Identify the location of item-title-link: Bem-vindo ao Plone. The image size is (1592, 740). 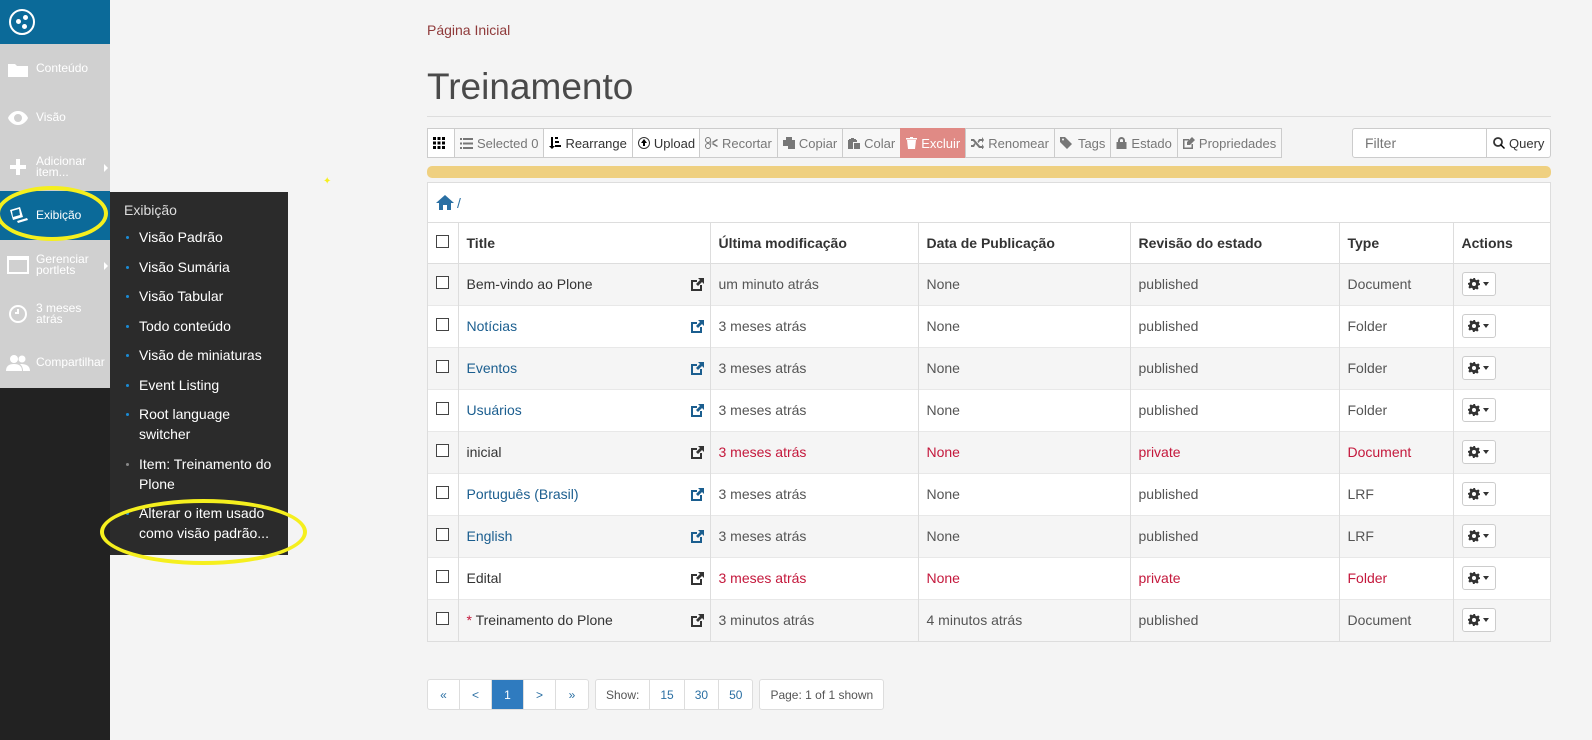
(530, 284).